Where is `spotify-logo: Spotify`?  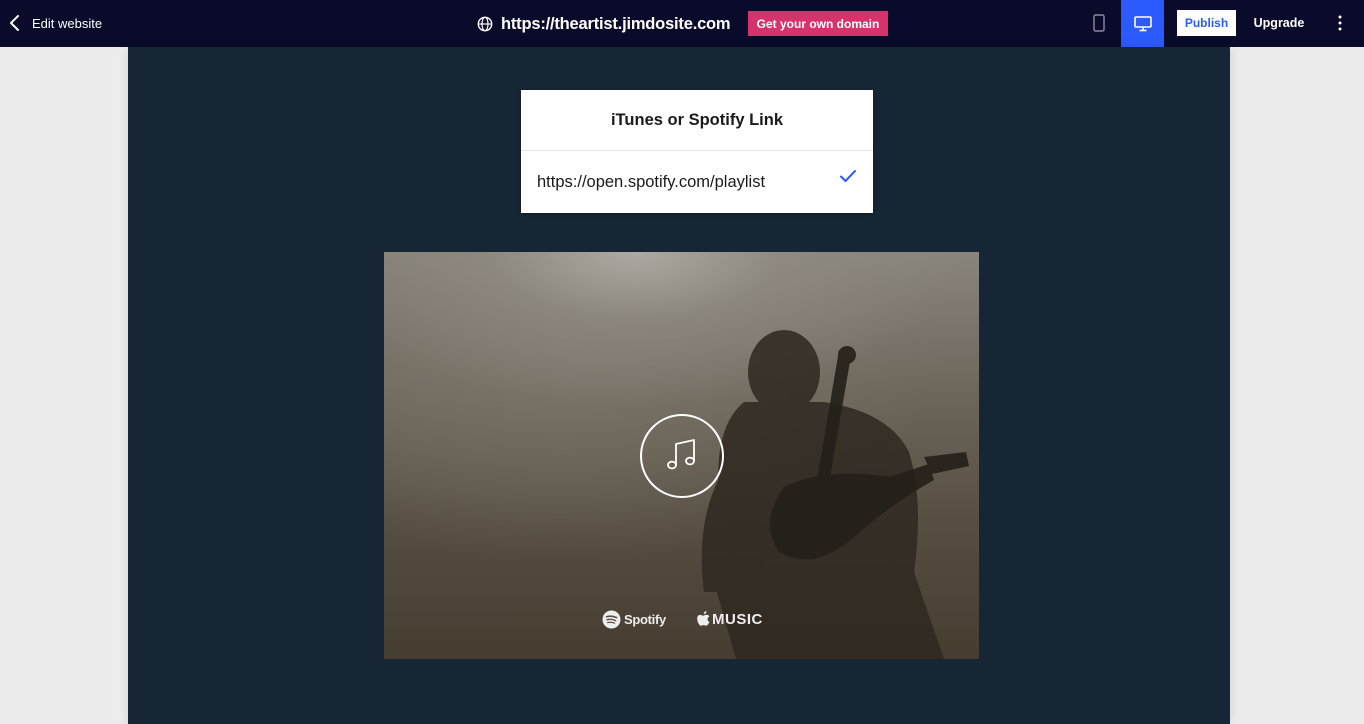 spotify-logo: Spotify is located at coordinates (634, 619).